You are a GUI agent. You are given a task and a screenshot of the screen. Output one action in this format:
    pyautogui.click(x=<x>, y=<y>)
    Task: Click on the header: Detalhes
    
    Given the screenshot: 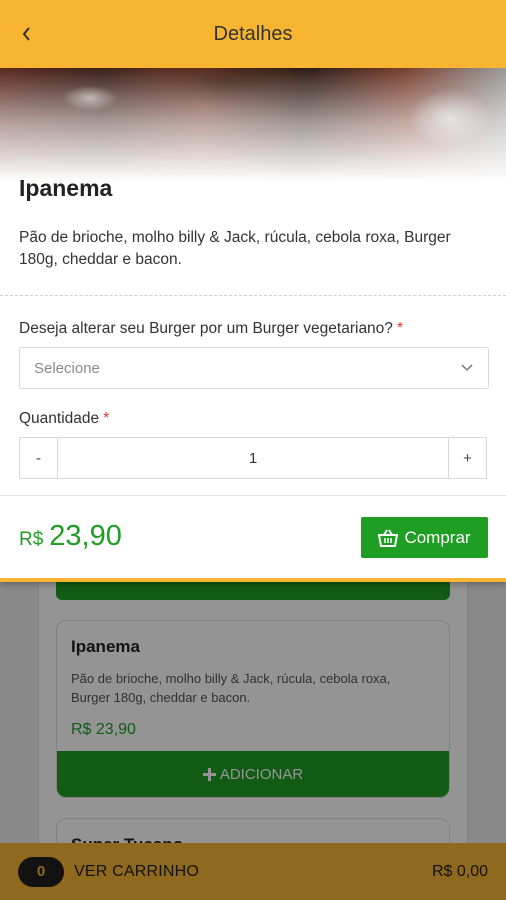 What is the action you would take?
    pyautogui.click(x=253, y=34)
    